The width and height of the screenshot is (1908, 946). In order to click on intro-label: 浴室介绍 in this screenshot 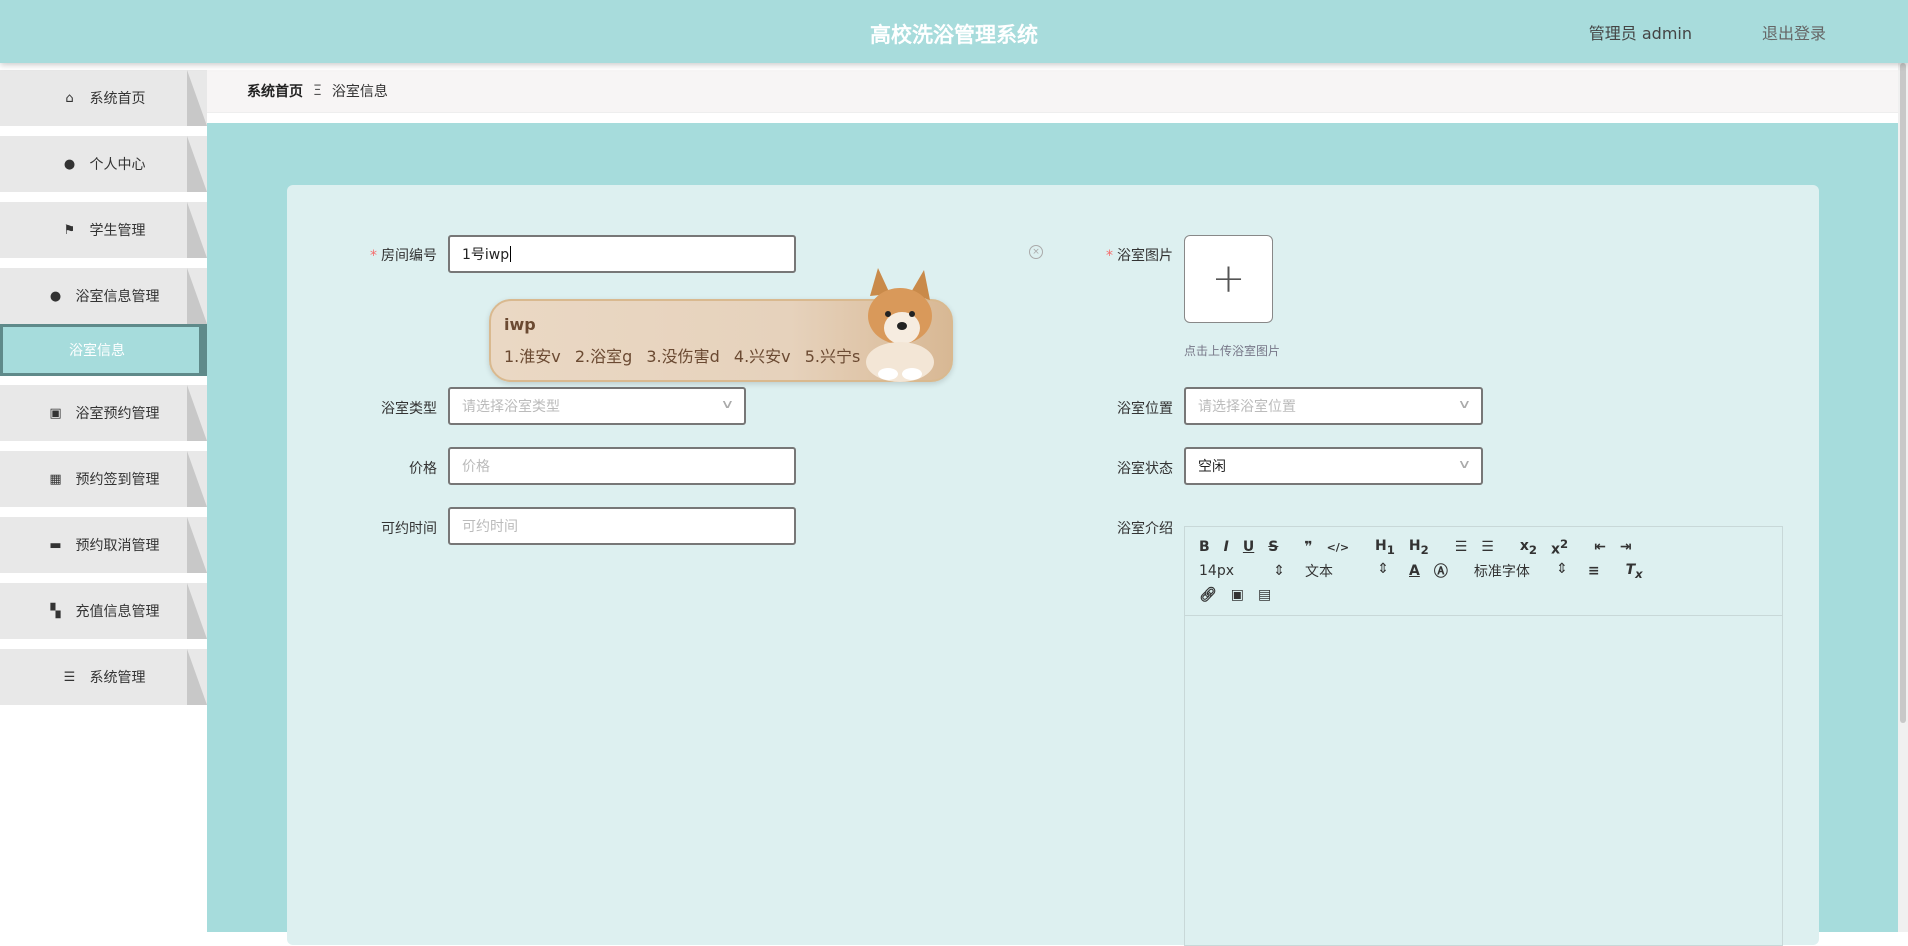, I will do `click(1145, 529)`.